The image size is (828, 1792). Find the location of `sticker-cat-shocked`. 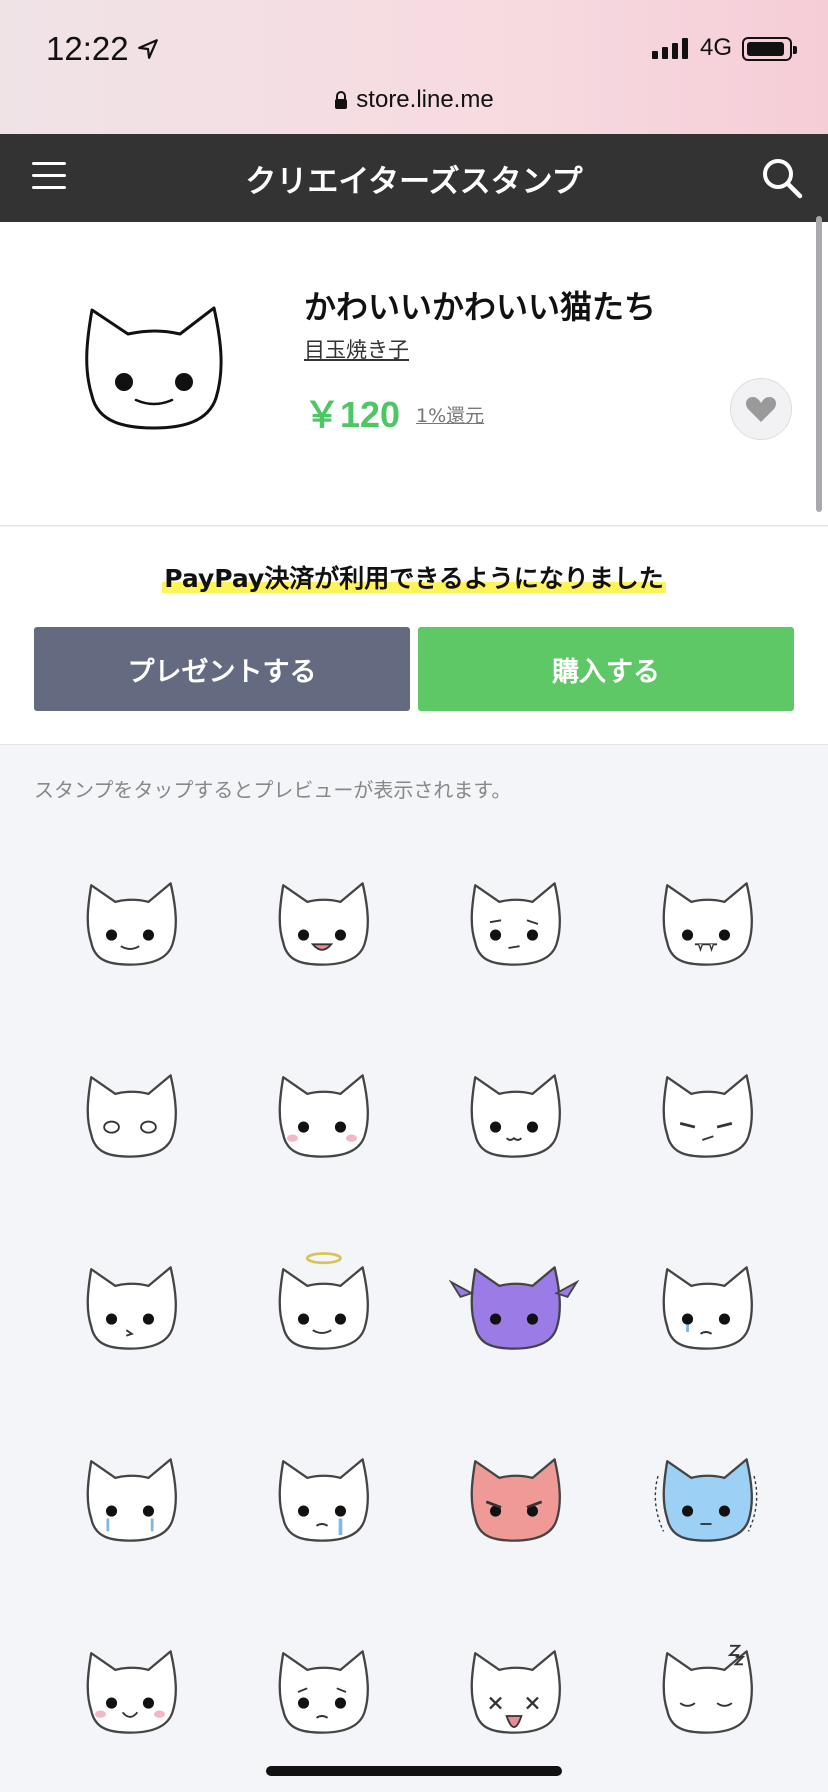

sticker-cat-shocked is located at coordinates (706, 1500).